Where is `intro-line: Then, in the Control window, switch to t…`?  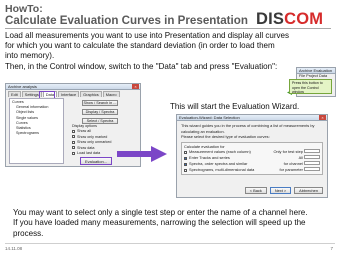 intro-line: Then, in the Control window, switch to t… is located at coordinates (141, 66).